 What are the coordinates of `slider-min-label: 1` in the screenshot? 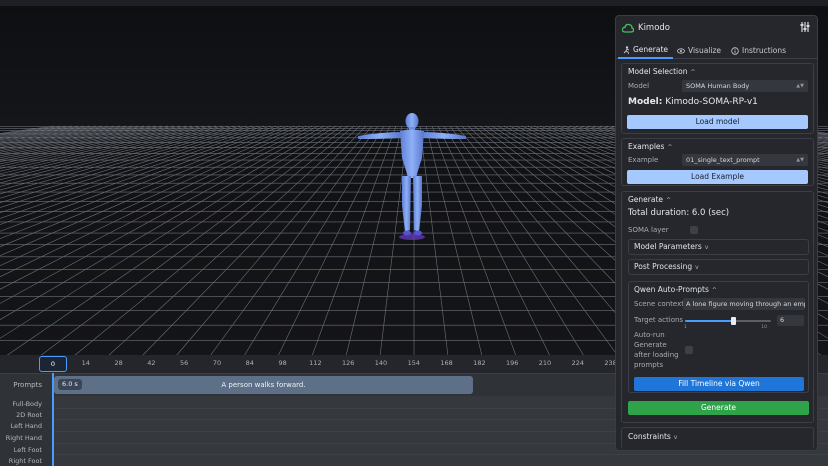 It's located at (685, 327).